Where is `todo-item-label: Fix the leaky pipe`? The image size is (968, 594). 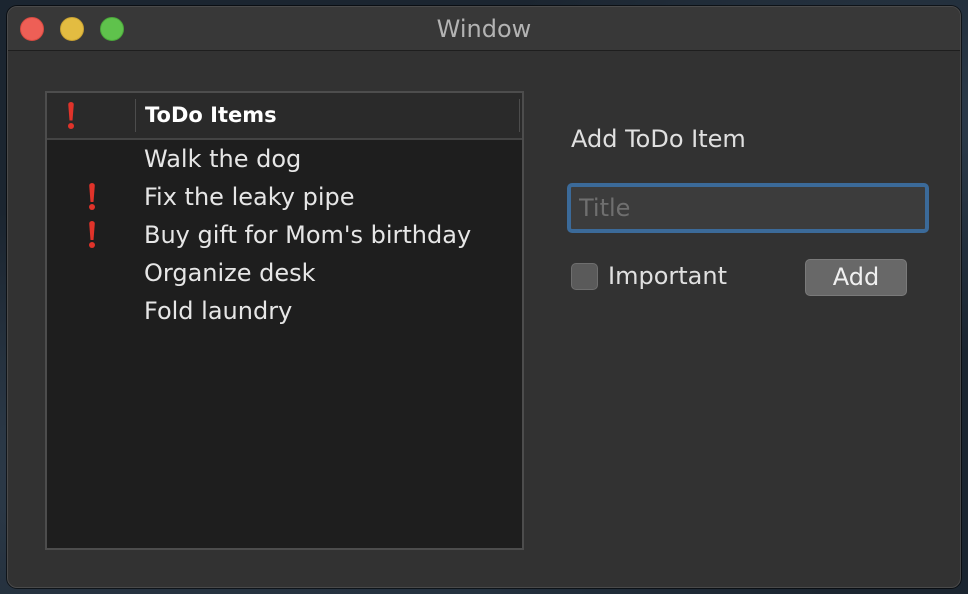 todo-item-label: Fix the leaky pipe is located at coordinates (249, 197).